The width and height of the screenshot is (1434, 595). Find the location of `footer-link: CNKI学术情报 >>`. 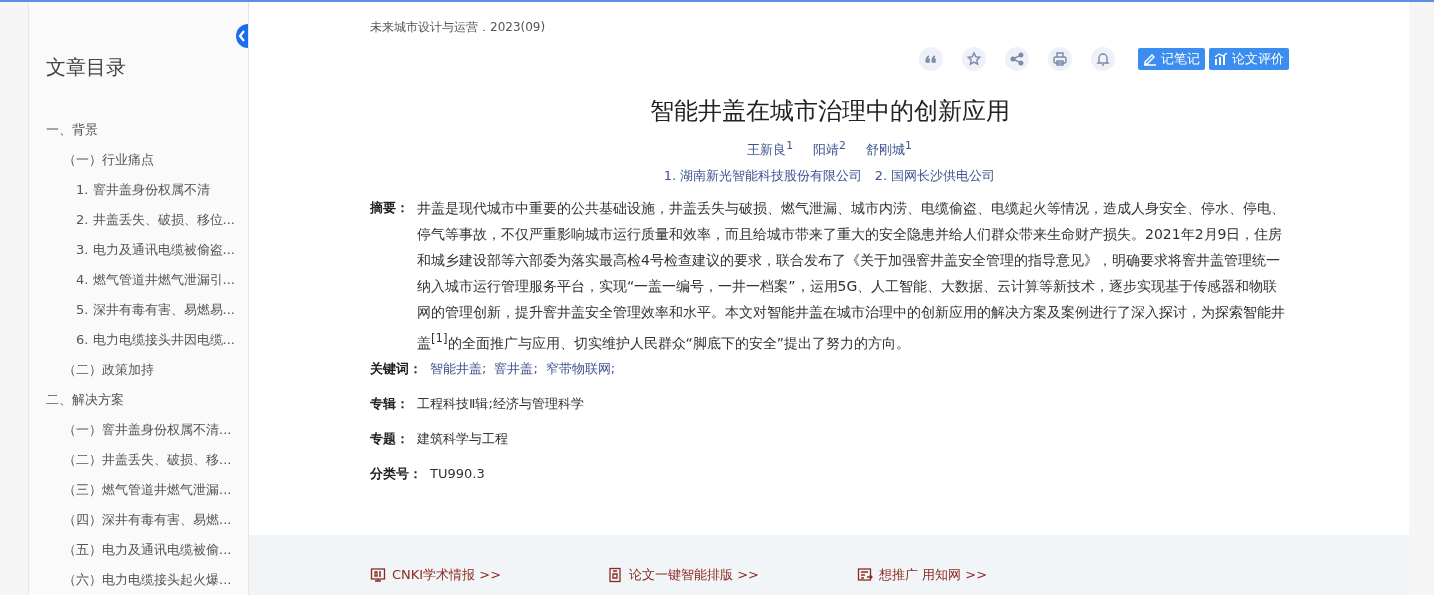

footer-link: CNKI学术情报 >> is located at coordinates (488, 575).